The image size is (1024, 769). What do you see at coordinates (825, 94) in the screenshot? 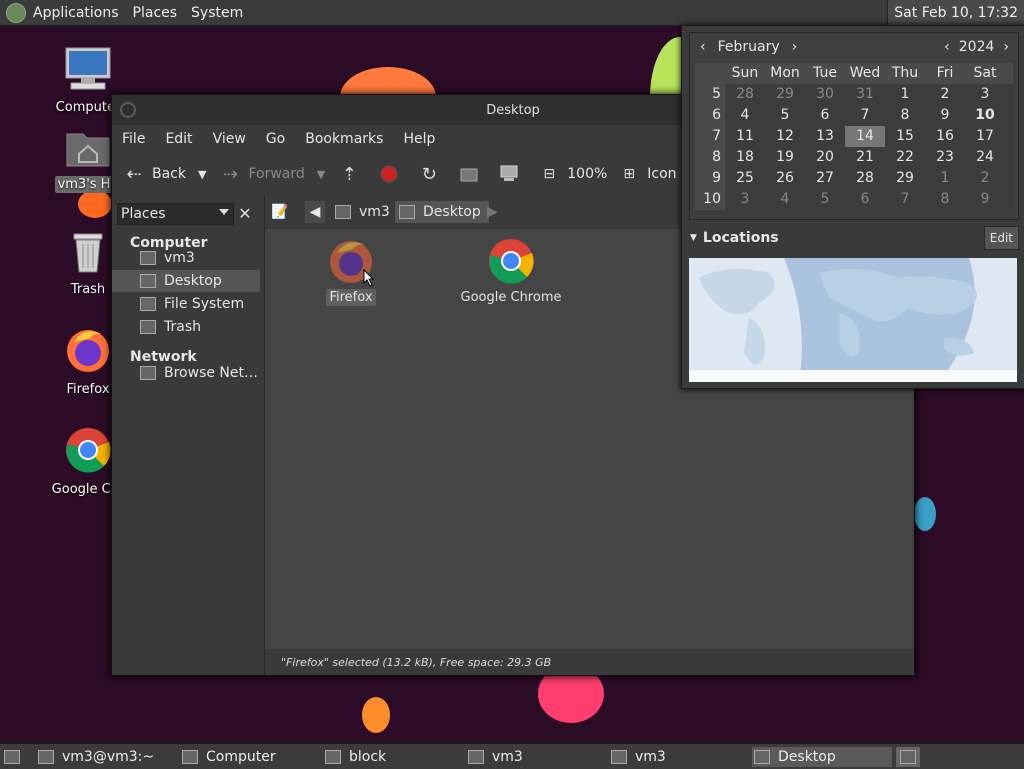
I see `calendar-day: 30` at bounding box center [825, 94].